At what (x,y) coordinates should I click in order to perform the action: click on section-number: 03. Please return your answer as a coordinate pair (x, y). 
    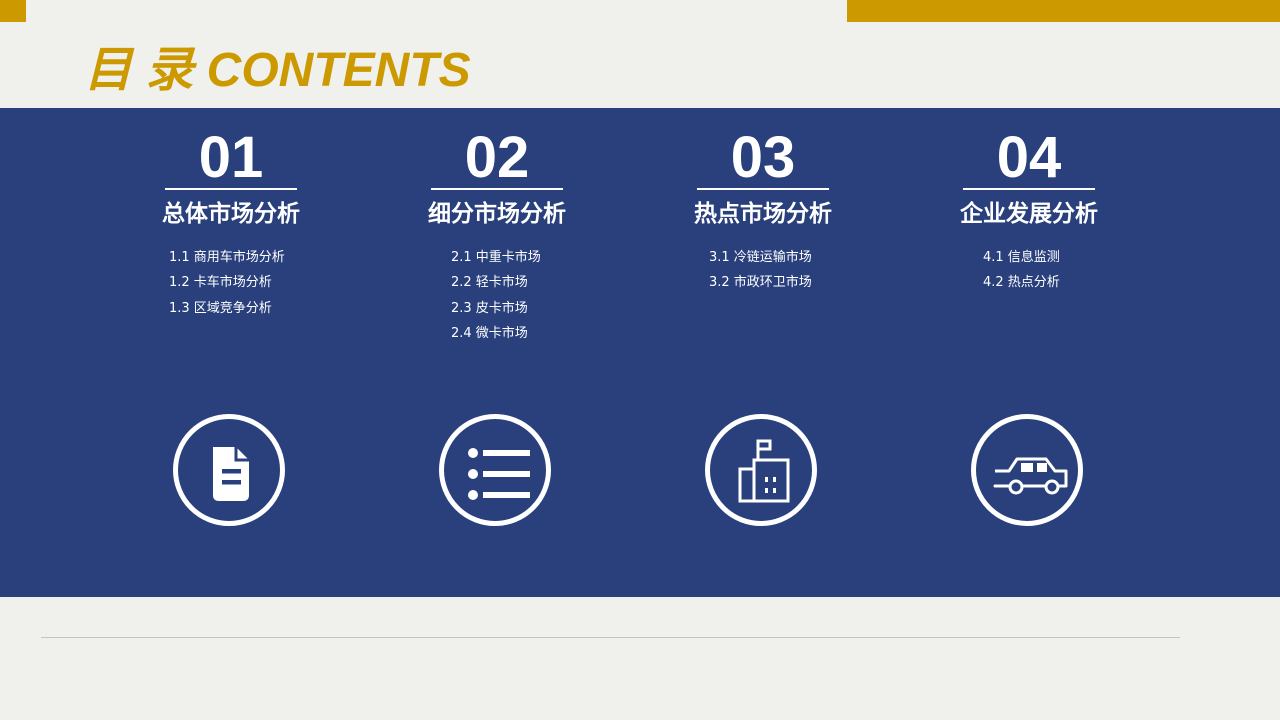
    Looking at the image, I should click on (763, 157).